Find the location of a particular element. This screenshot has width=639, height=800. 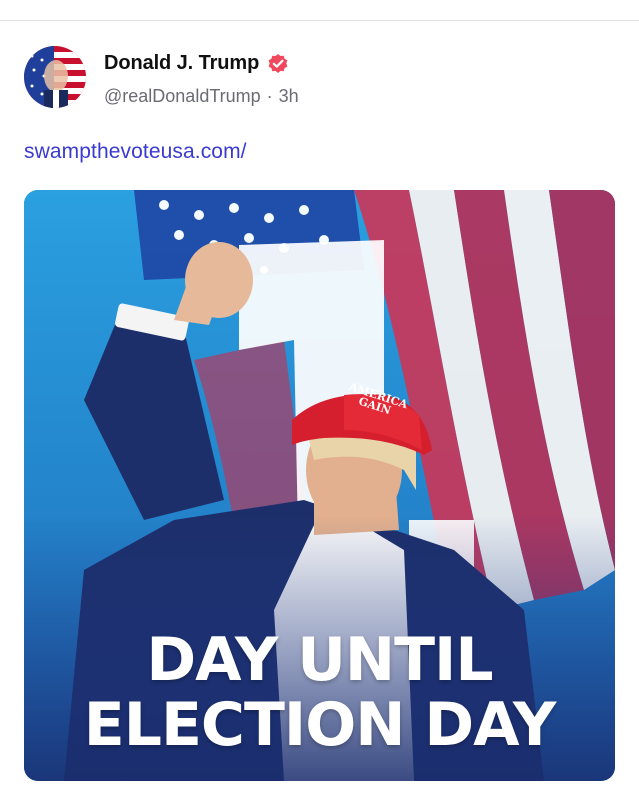

name-row: Donald J. Trump is located at coordinates (196, 63).